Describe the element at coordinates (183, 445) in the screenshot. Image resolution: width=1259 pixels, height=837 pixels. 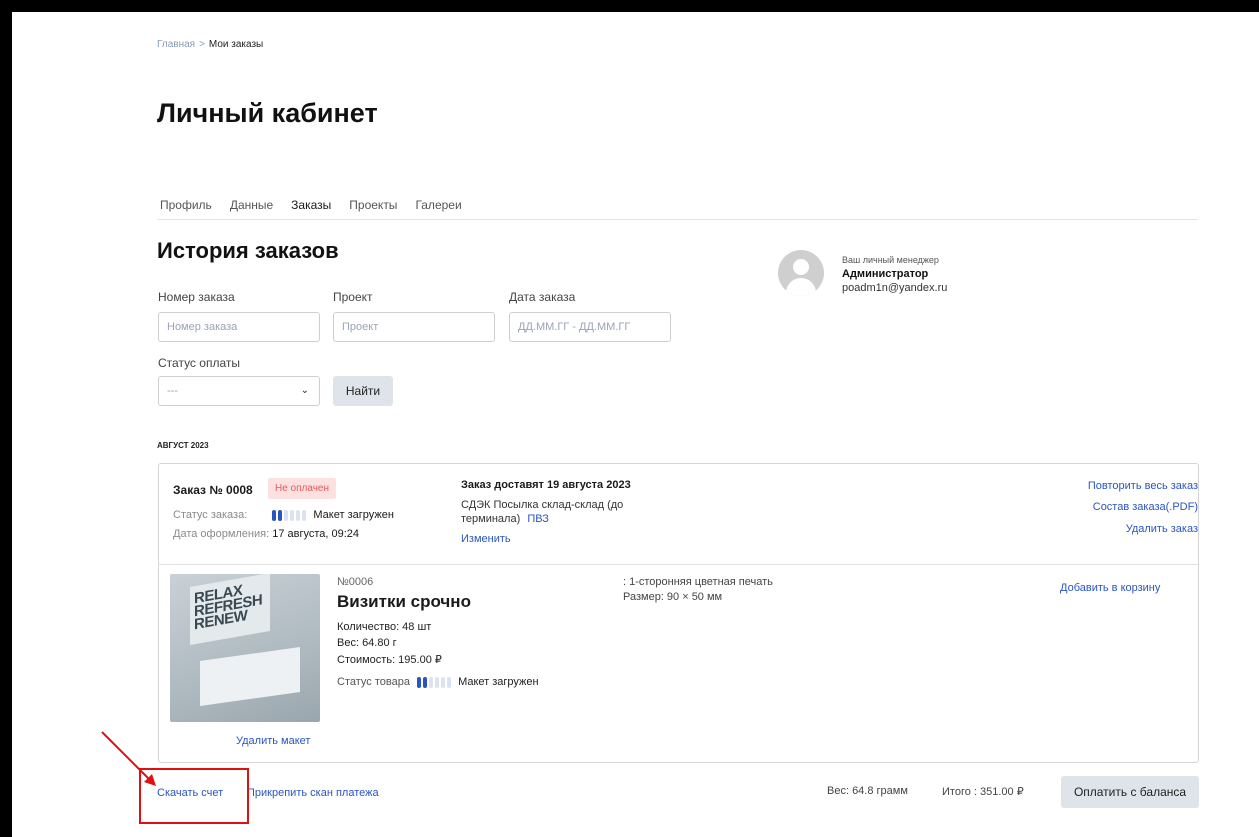
I see `month-group-label: АВГУСТ 2023` at that location.